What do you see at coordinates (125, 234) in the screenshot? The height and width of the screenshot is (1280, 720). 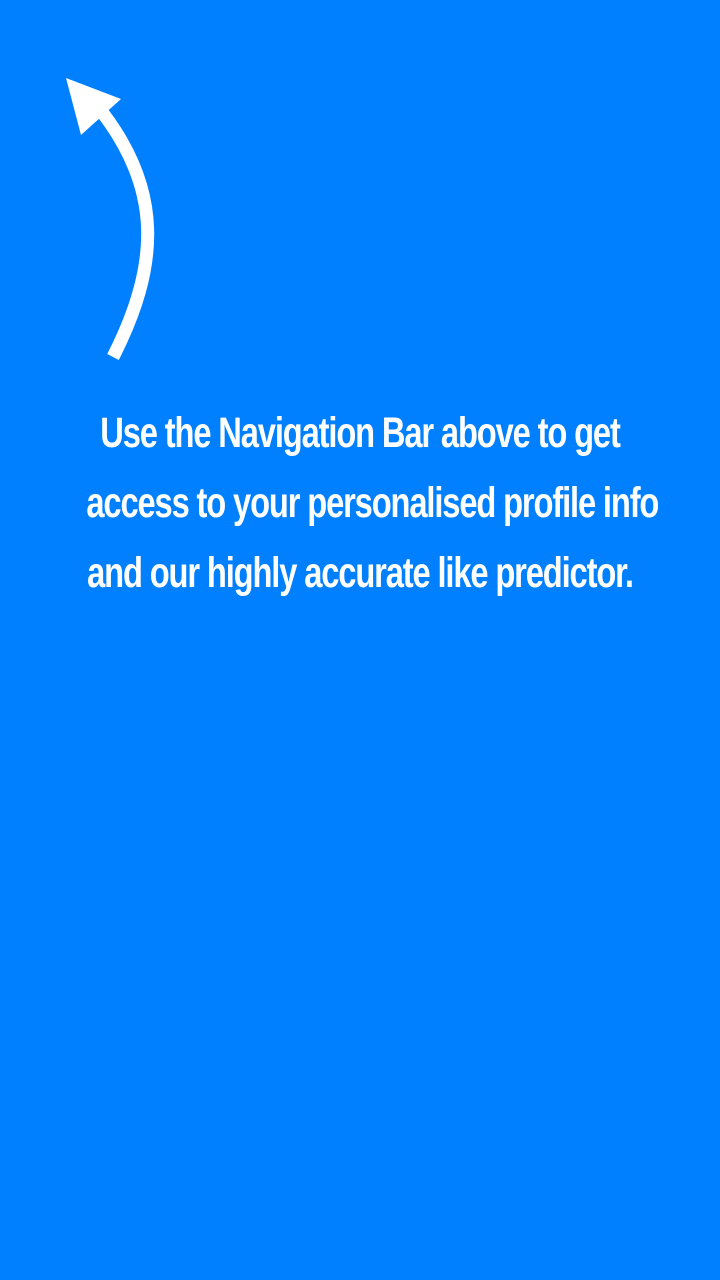 I see `arrow-shaft` at bounding box center [125, 234].